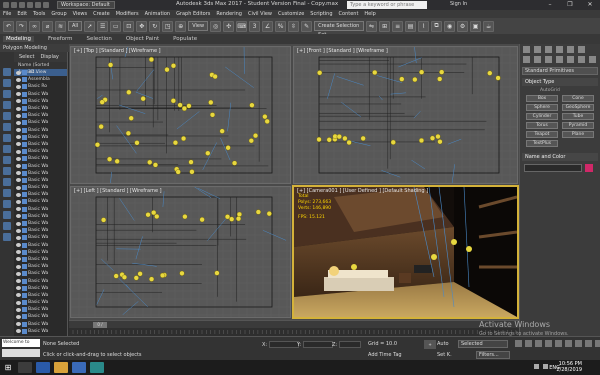 This screenshot has height=375, width=600. What do you see at coordinates (578, 116) in the screenshot?
I see `tube-button: Tube` at bounding box center [578, 116].